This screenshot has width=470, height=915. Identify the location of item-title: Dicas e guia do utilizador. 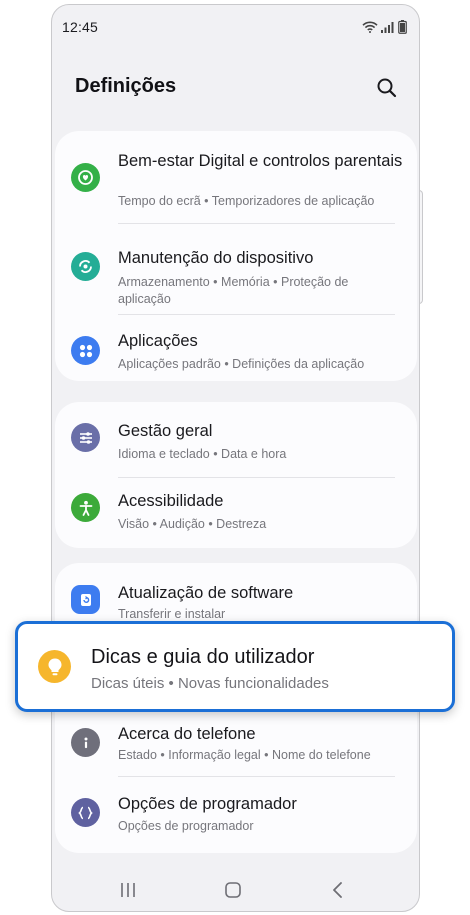
(203, 657).